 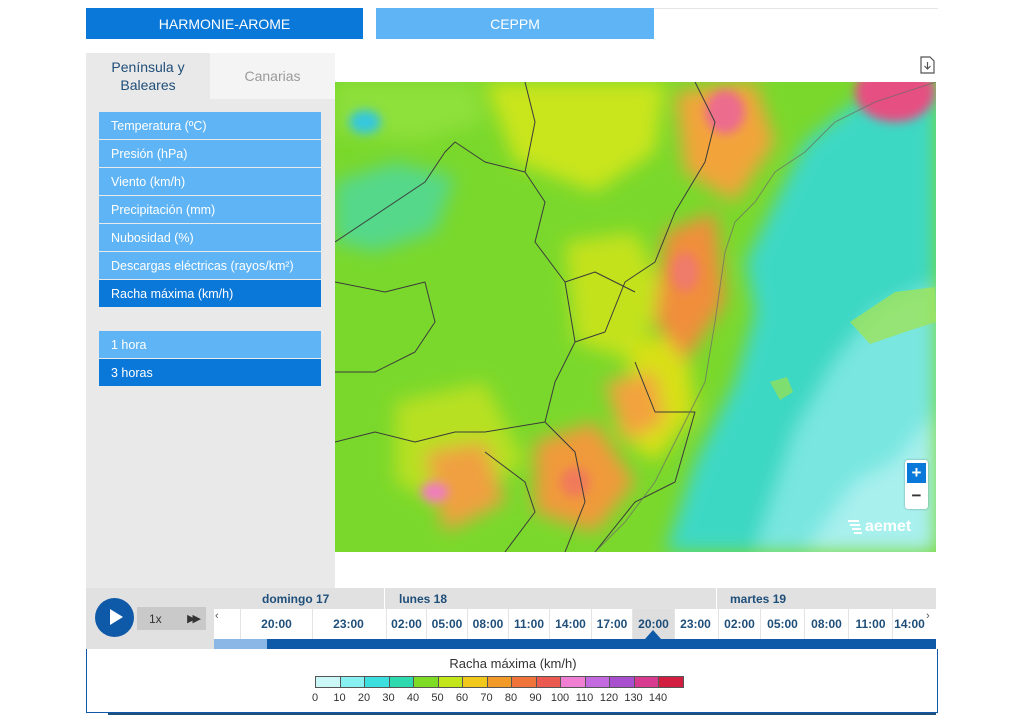 What do you see at coordinates (315, 698) in the screenshot?
I see `legend-label: 0` at bounding box center [315, 698].